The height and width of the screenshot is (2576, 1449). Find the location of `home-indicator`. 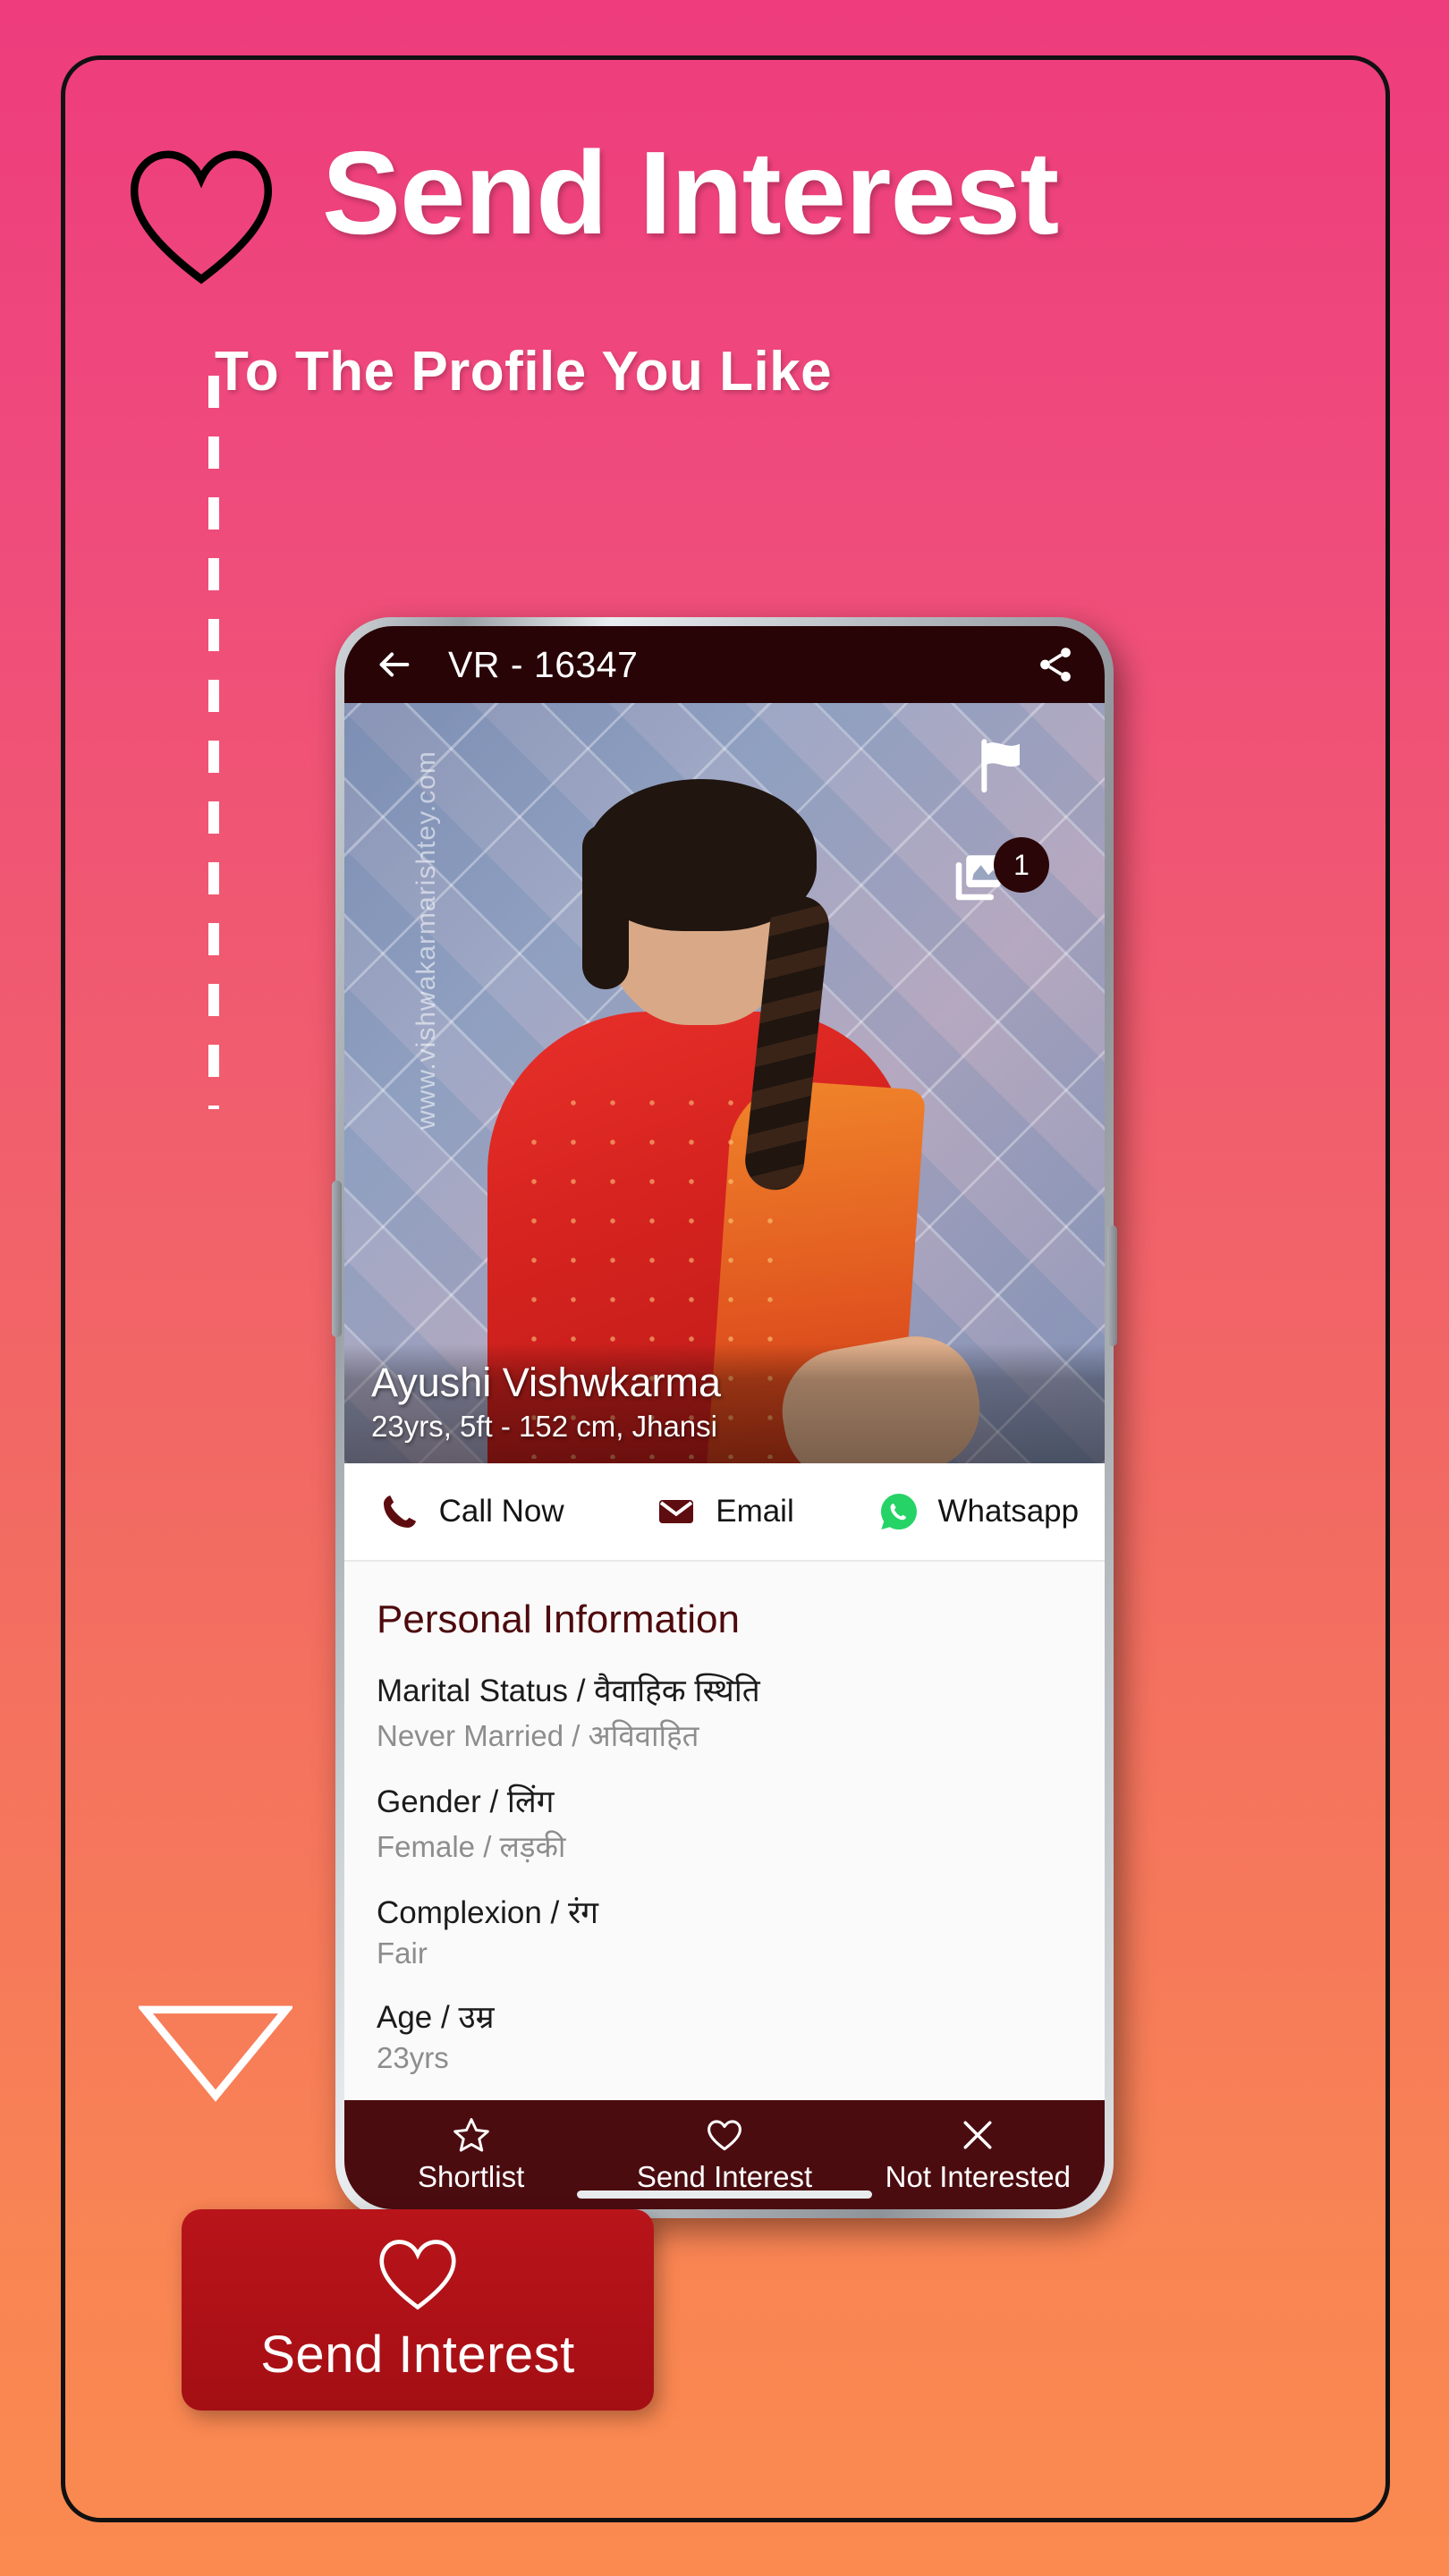

home-indicator is located at coordinates (724, 2194).